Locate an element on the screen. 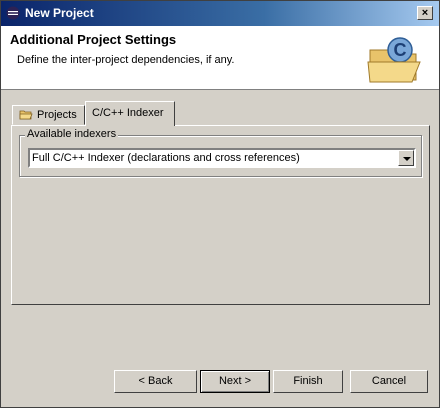 The height and width of the screenshot is (408, 440). finish-button: Finish is located at coordinates (308, 381).